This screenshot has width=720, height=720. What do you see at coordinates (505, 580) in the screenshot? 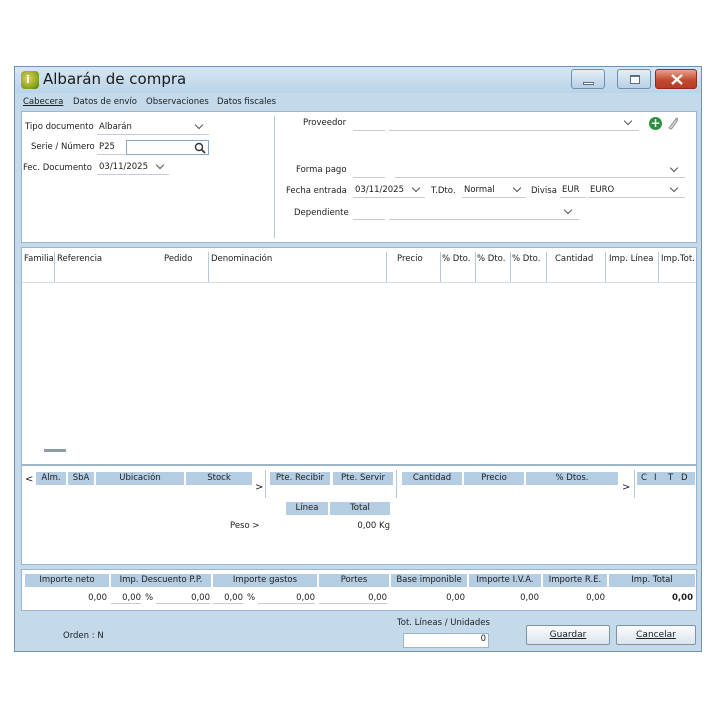
I see `importe-iva-header: Importe I.V.A.` at bounding box center [505, 580].